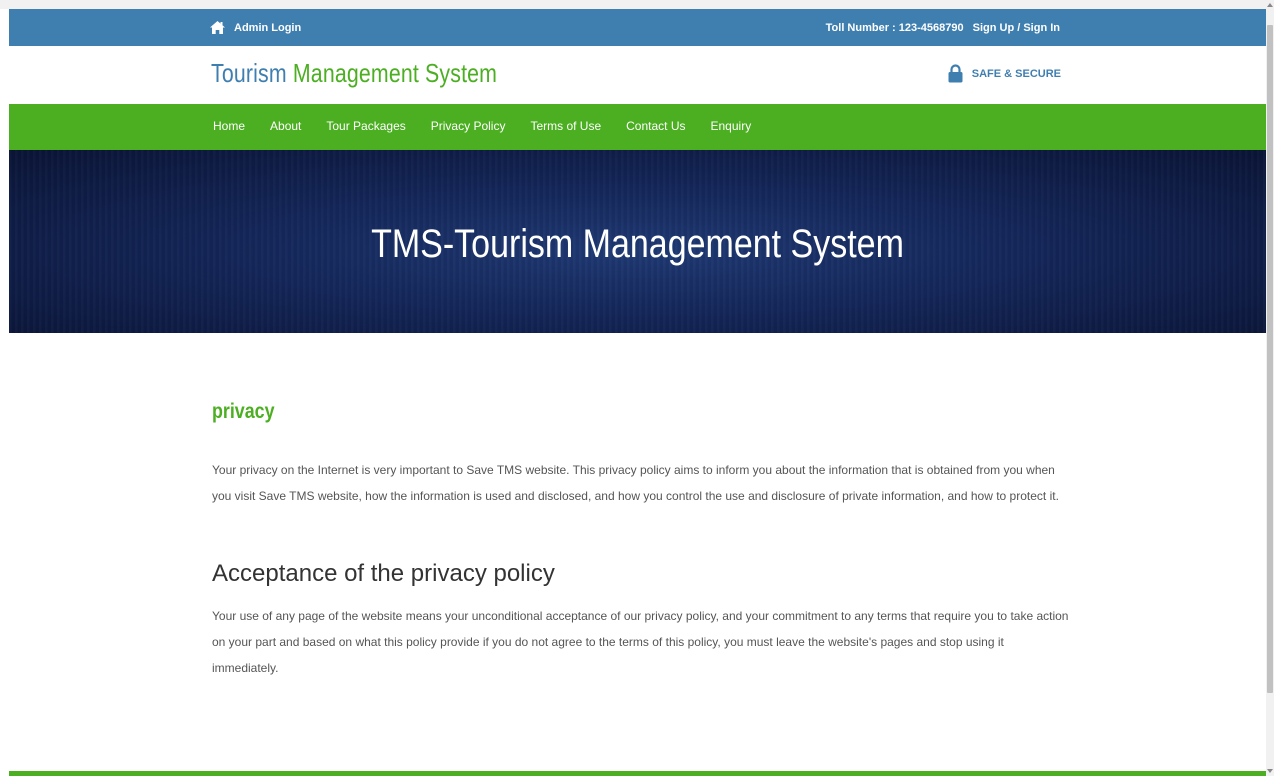 Image resolution: width=1274 pixels, height=776 pixels. What do you see at coordinates (249, 73) in the screenshot?
I see `logo-text-part1: Tourism` at bounding box center [249, 73].